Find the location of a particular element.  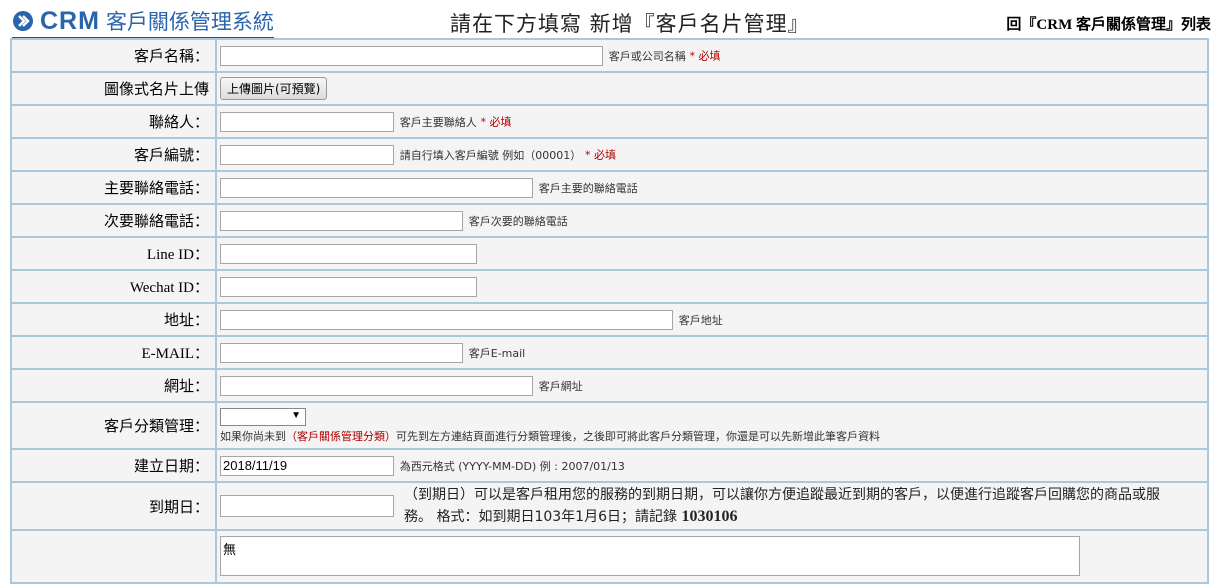

address-input is located at coordinates (446, 319).